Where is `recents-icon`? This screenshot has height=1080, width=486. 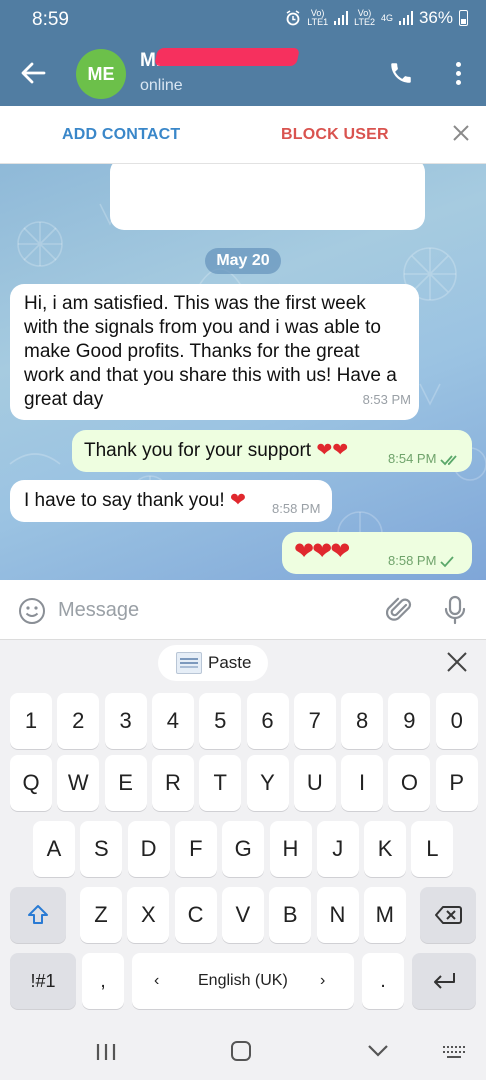
recents-icon is located at coordinates (106, 1052).